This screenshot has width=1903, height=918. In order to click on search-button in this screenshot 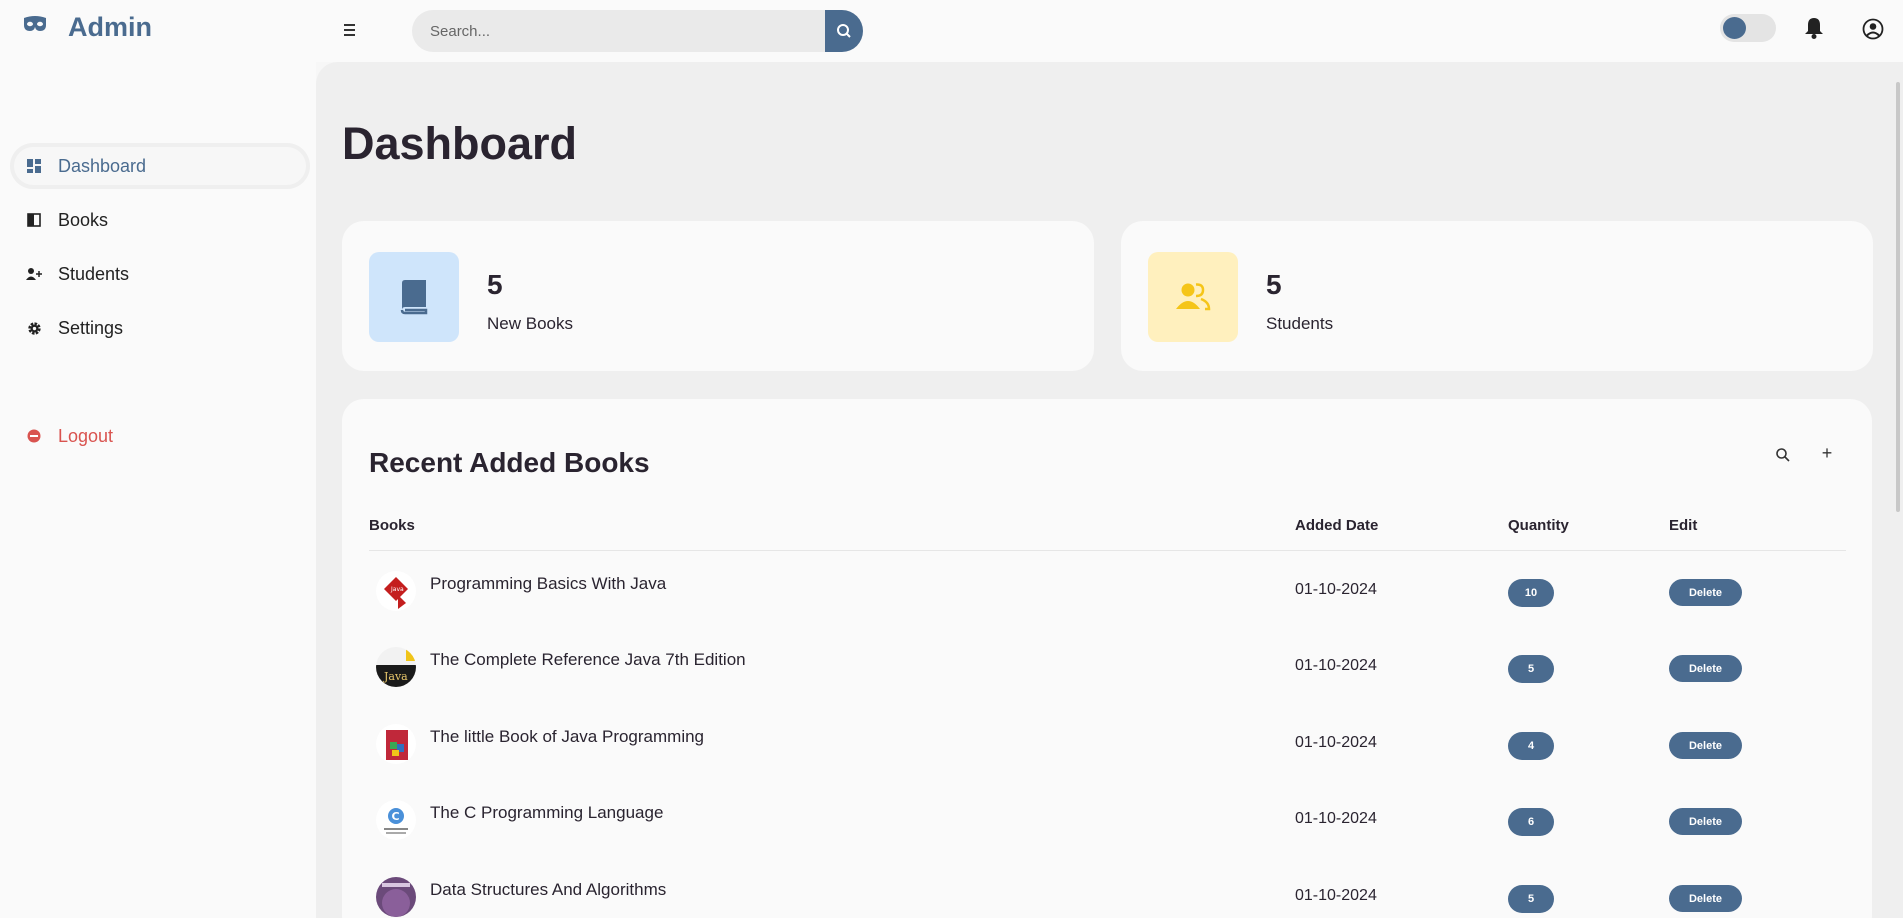, I will do `click(844, 31)`.